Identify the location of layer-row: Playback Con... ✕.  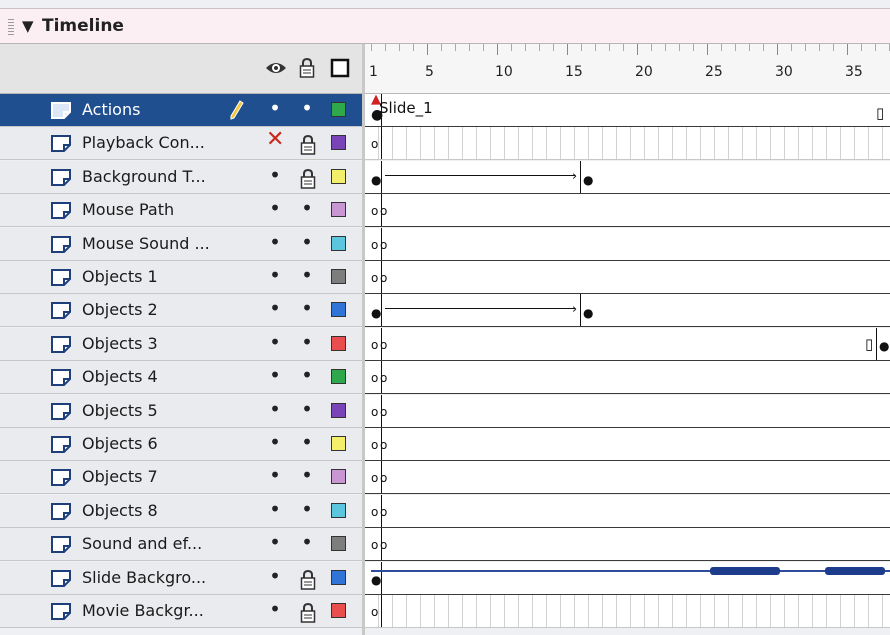
(181, 143).